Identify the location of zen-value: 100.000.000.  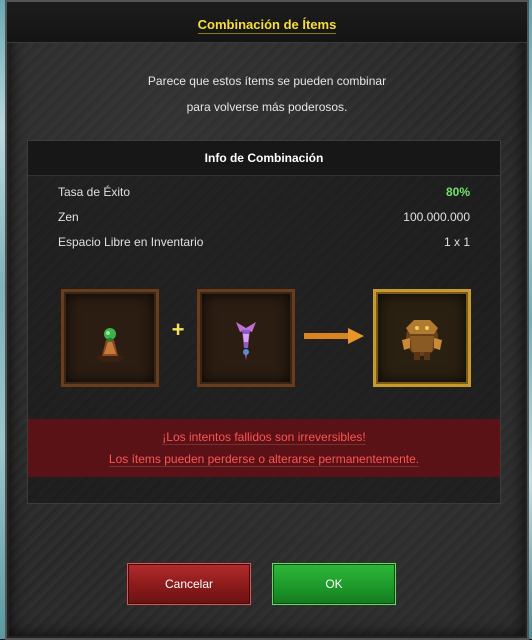
(436, 217).